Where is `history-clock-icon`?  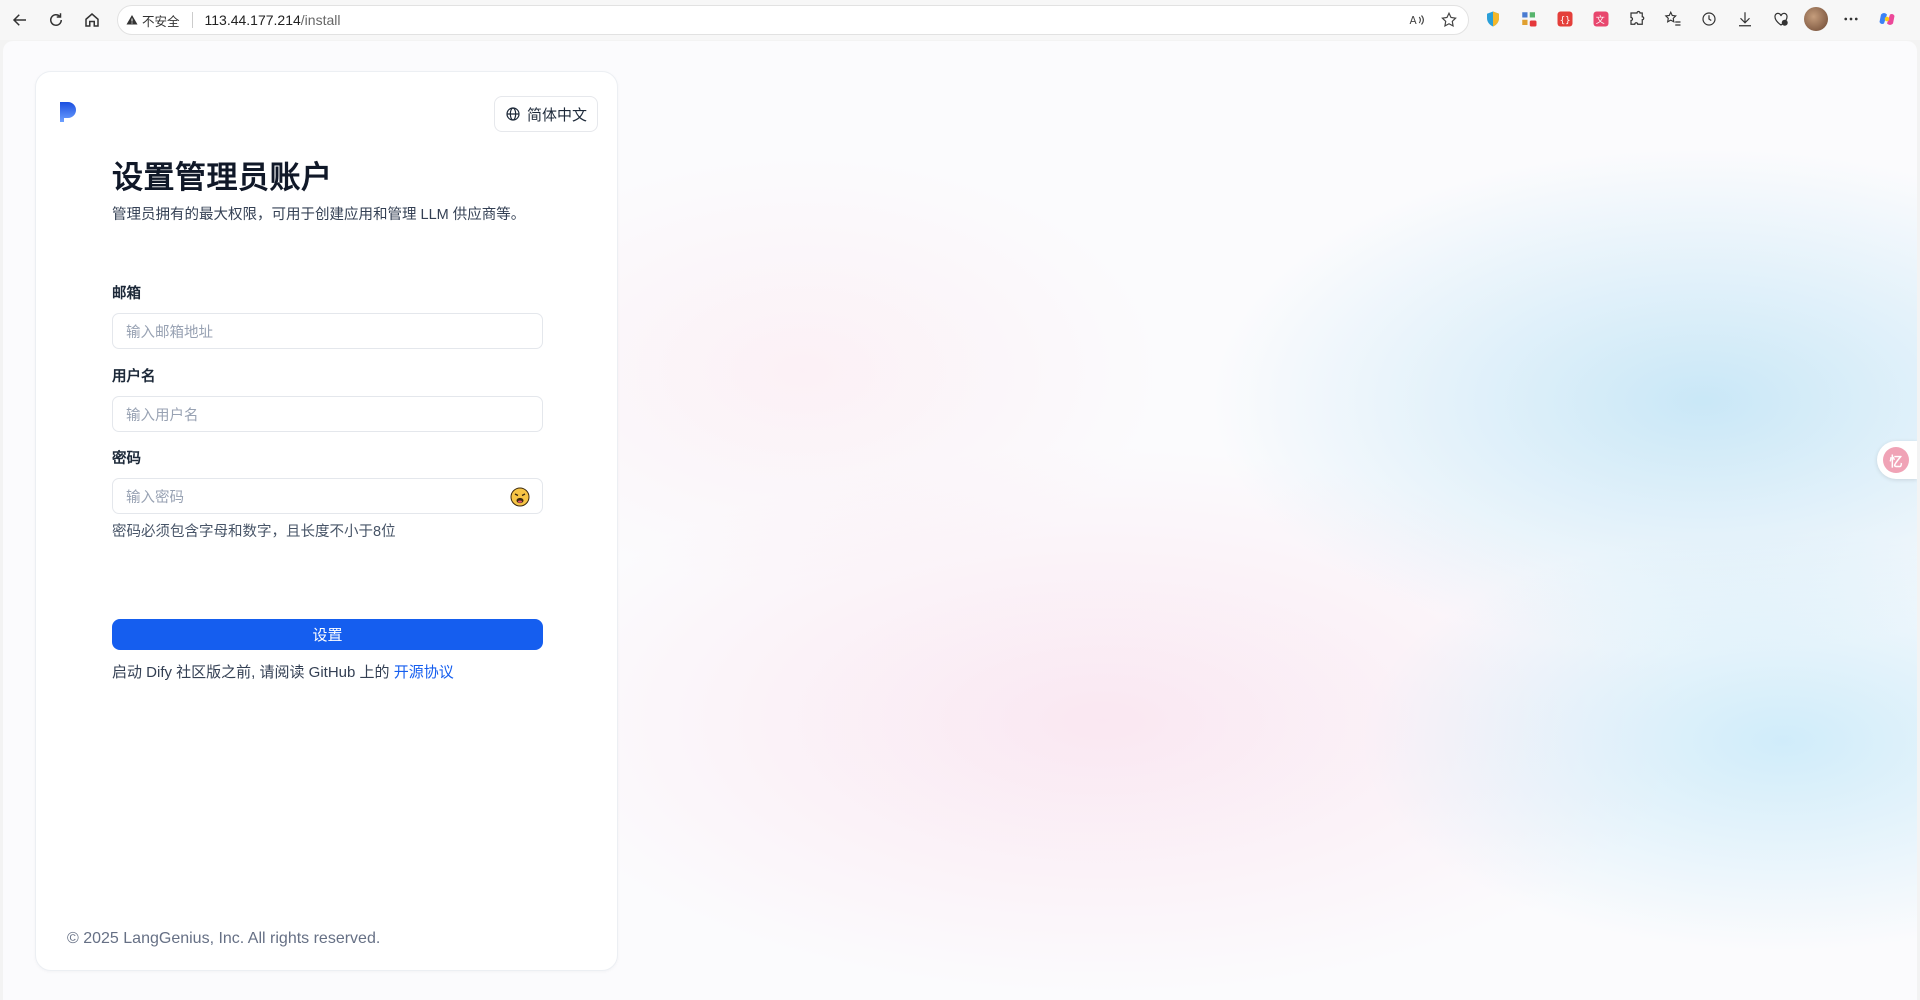
history-clock-icon is located at coordinates (1709, 19).